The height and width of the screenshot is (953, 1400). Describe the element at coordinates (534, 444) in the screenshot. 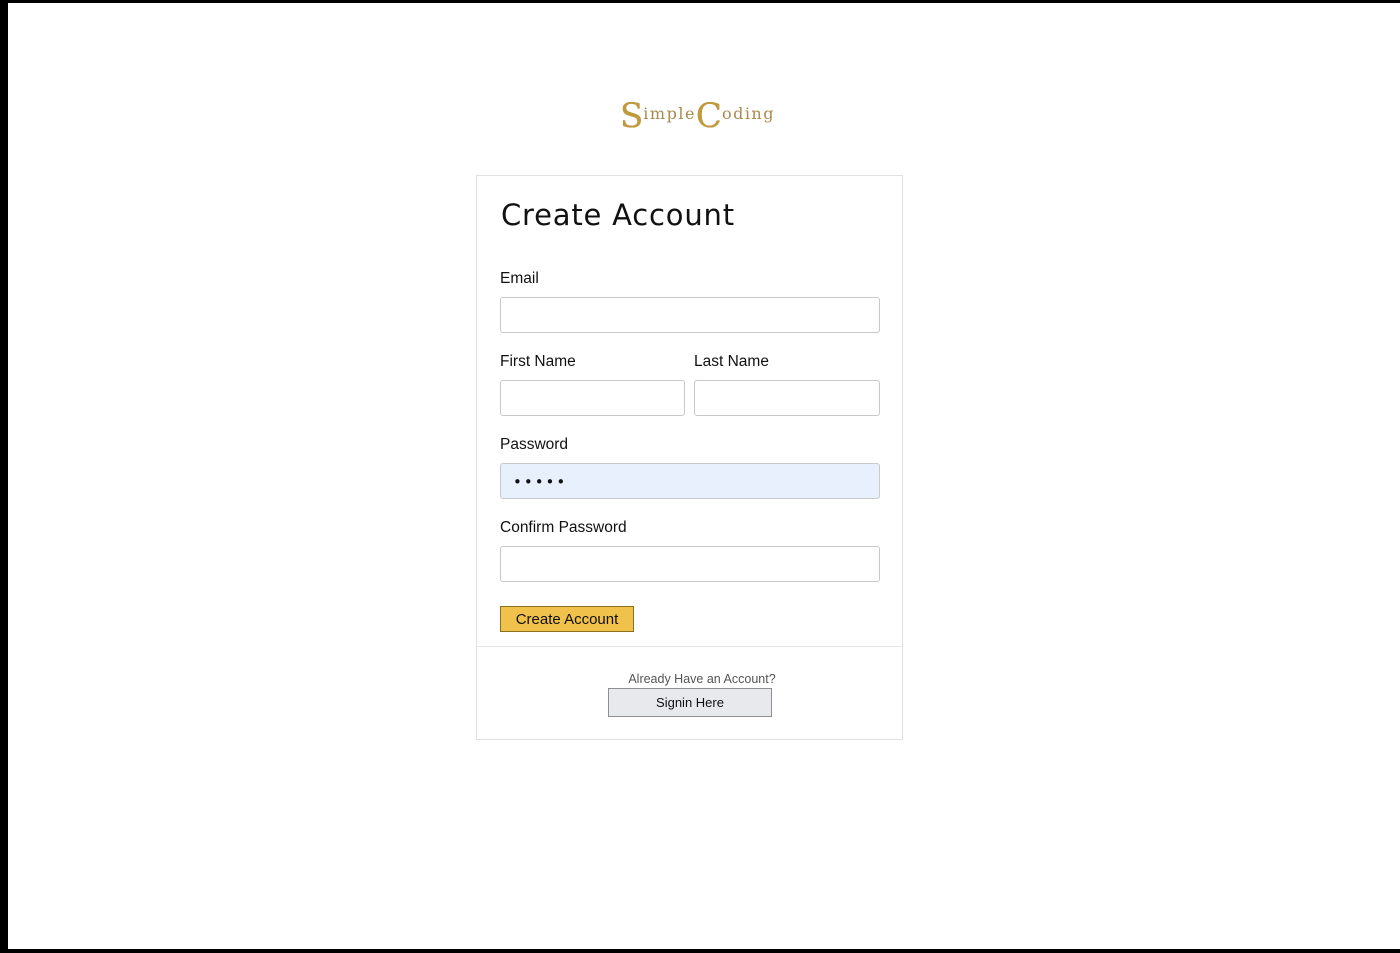

I see `password-label: Password` at that location.